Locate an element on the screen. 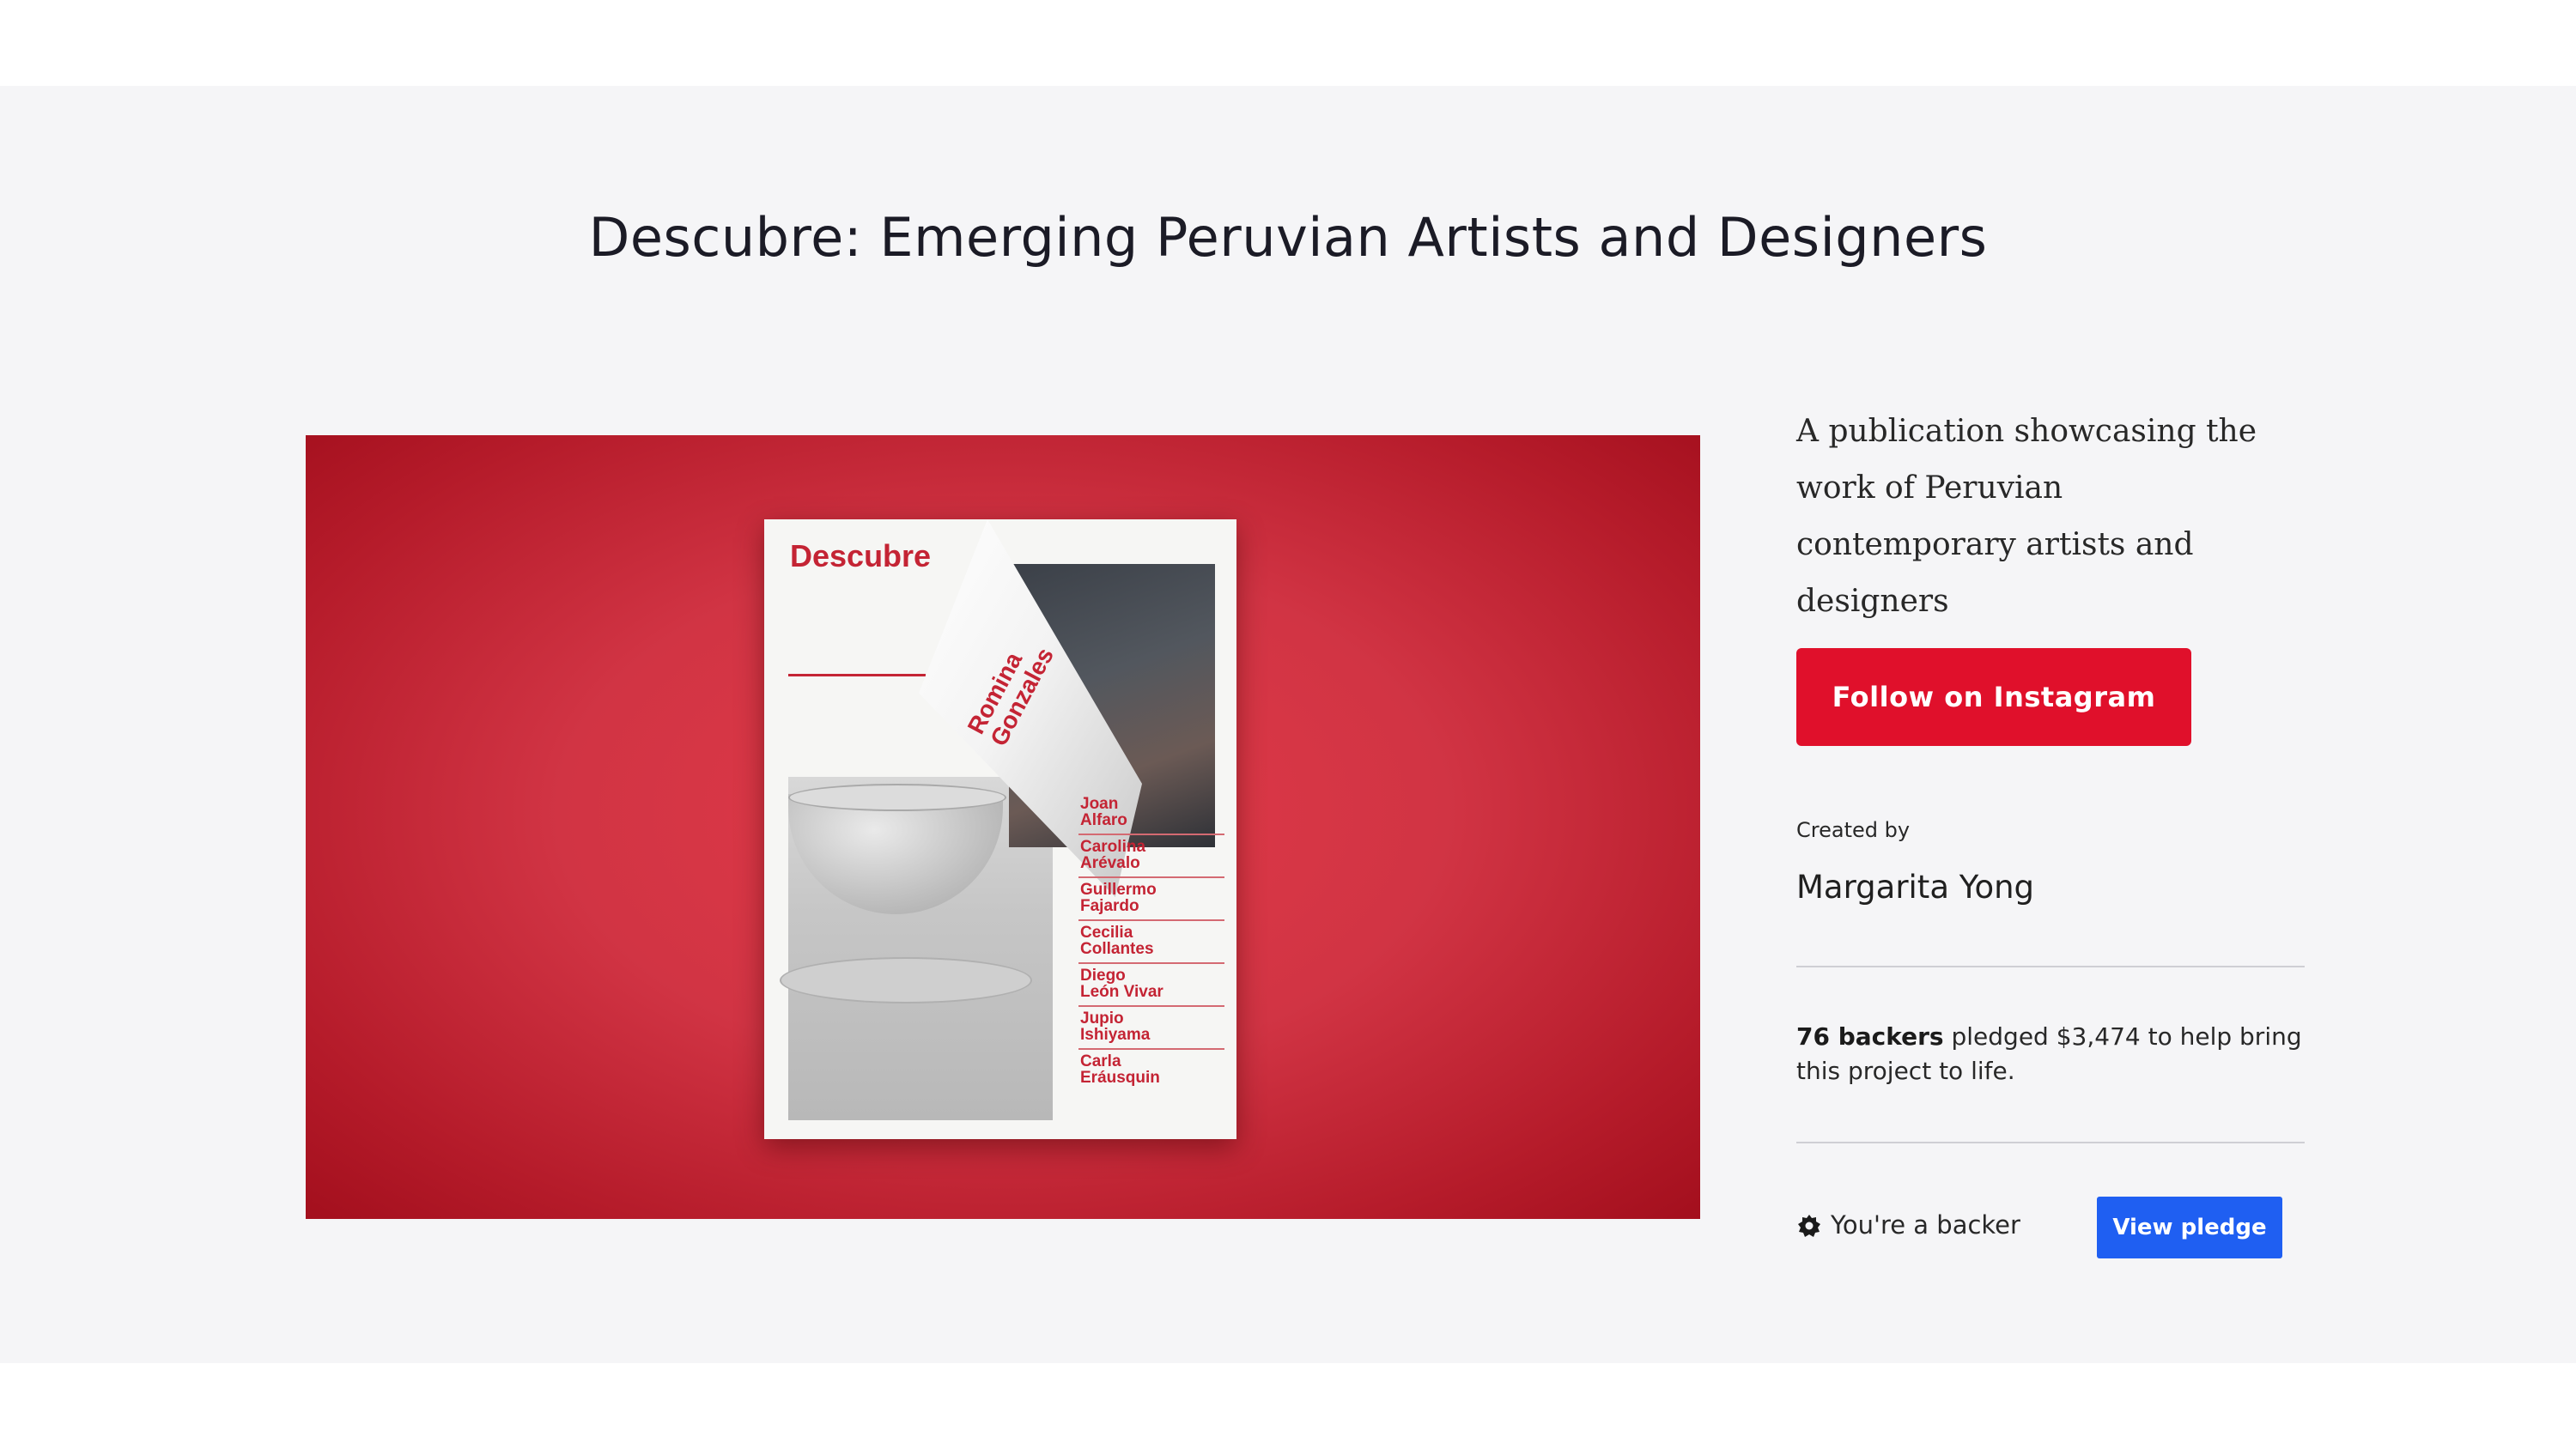 The image size is (2576, 1449). artist-name: Carla Eráusquin is located at coordinates (1120, 1069).